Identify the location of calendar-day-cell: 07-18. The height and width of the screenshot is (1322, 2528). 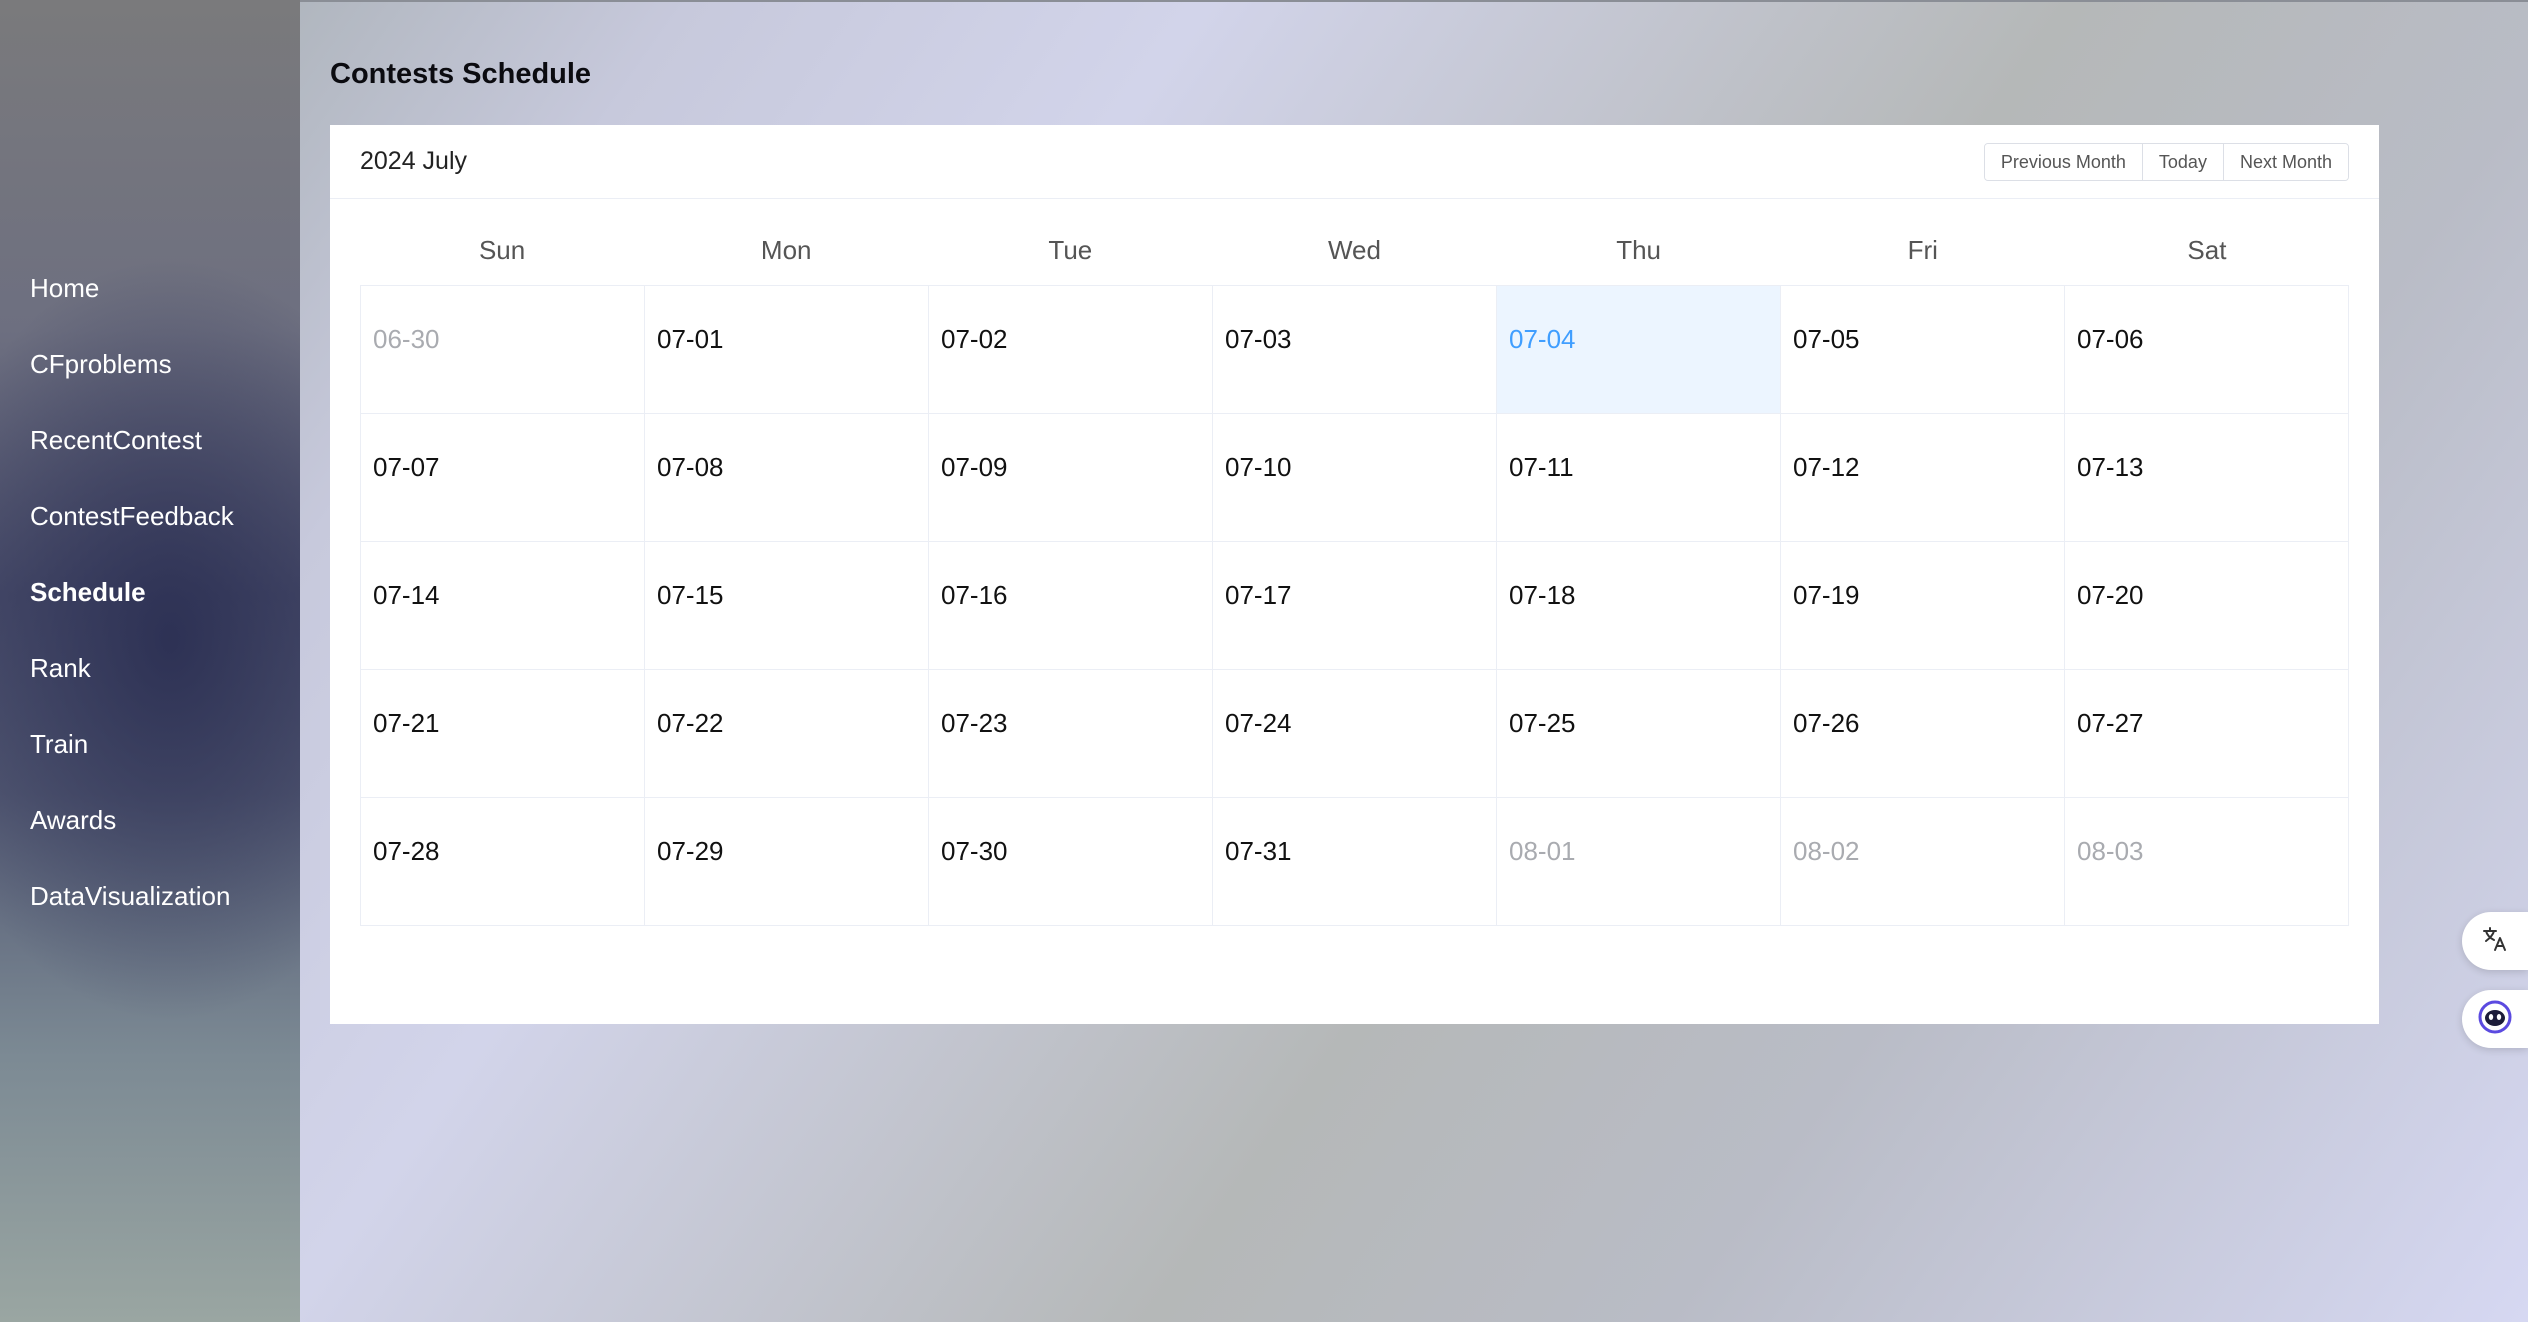
(1639, 606).